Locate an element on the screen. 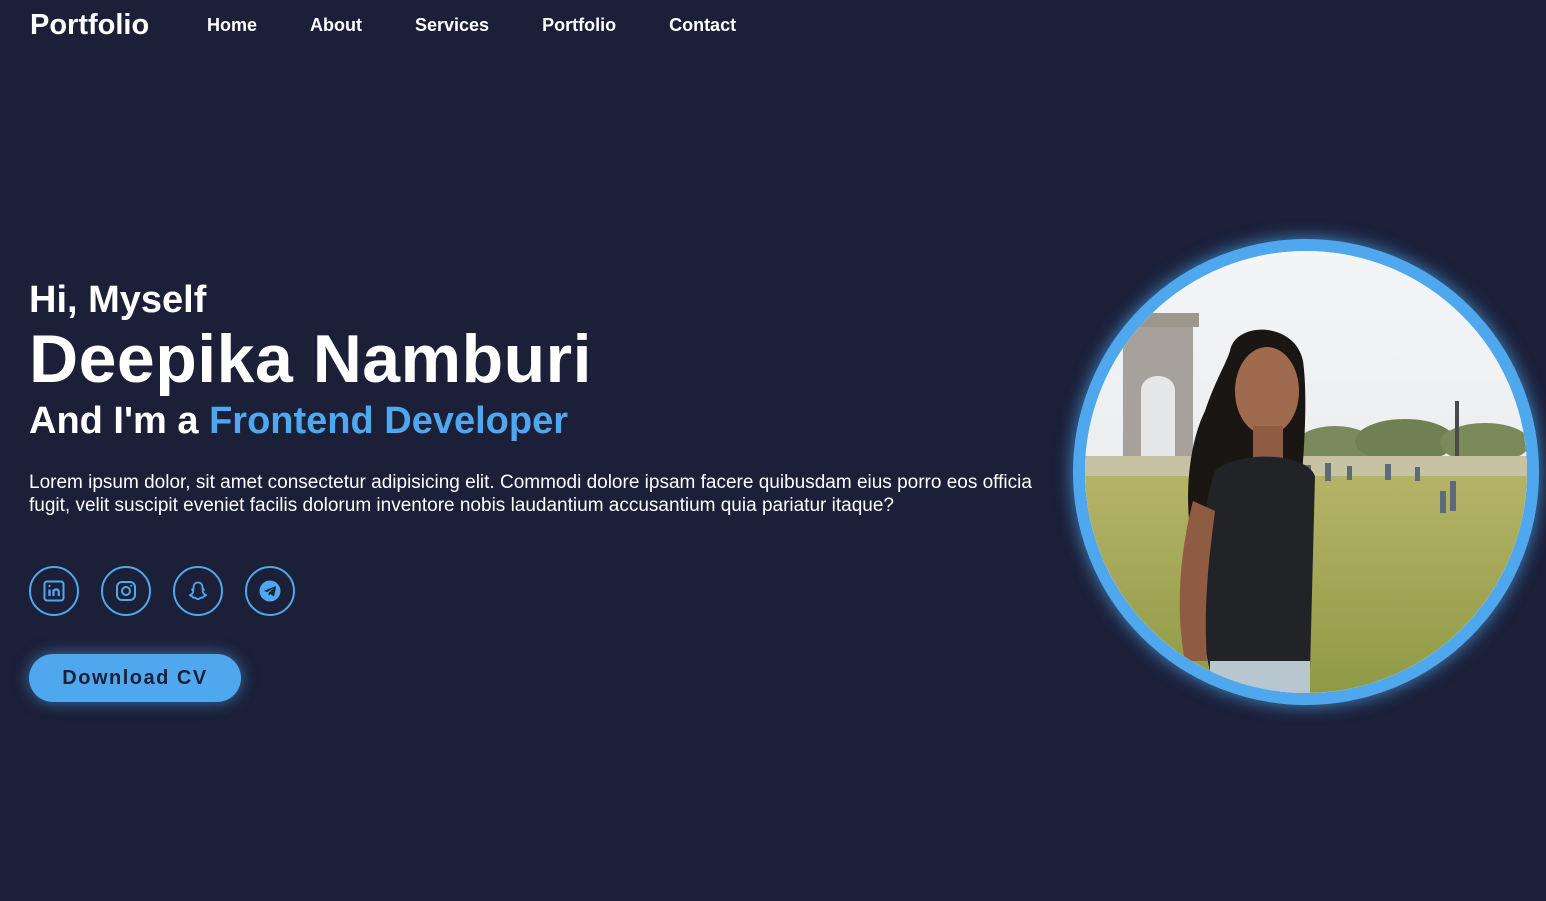 Image resolution: width=1546 pixels, height=901 pixels. nav-home: Home is located at coordinates (232, 25).